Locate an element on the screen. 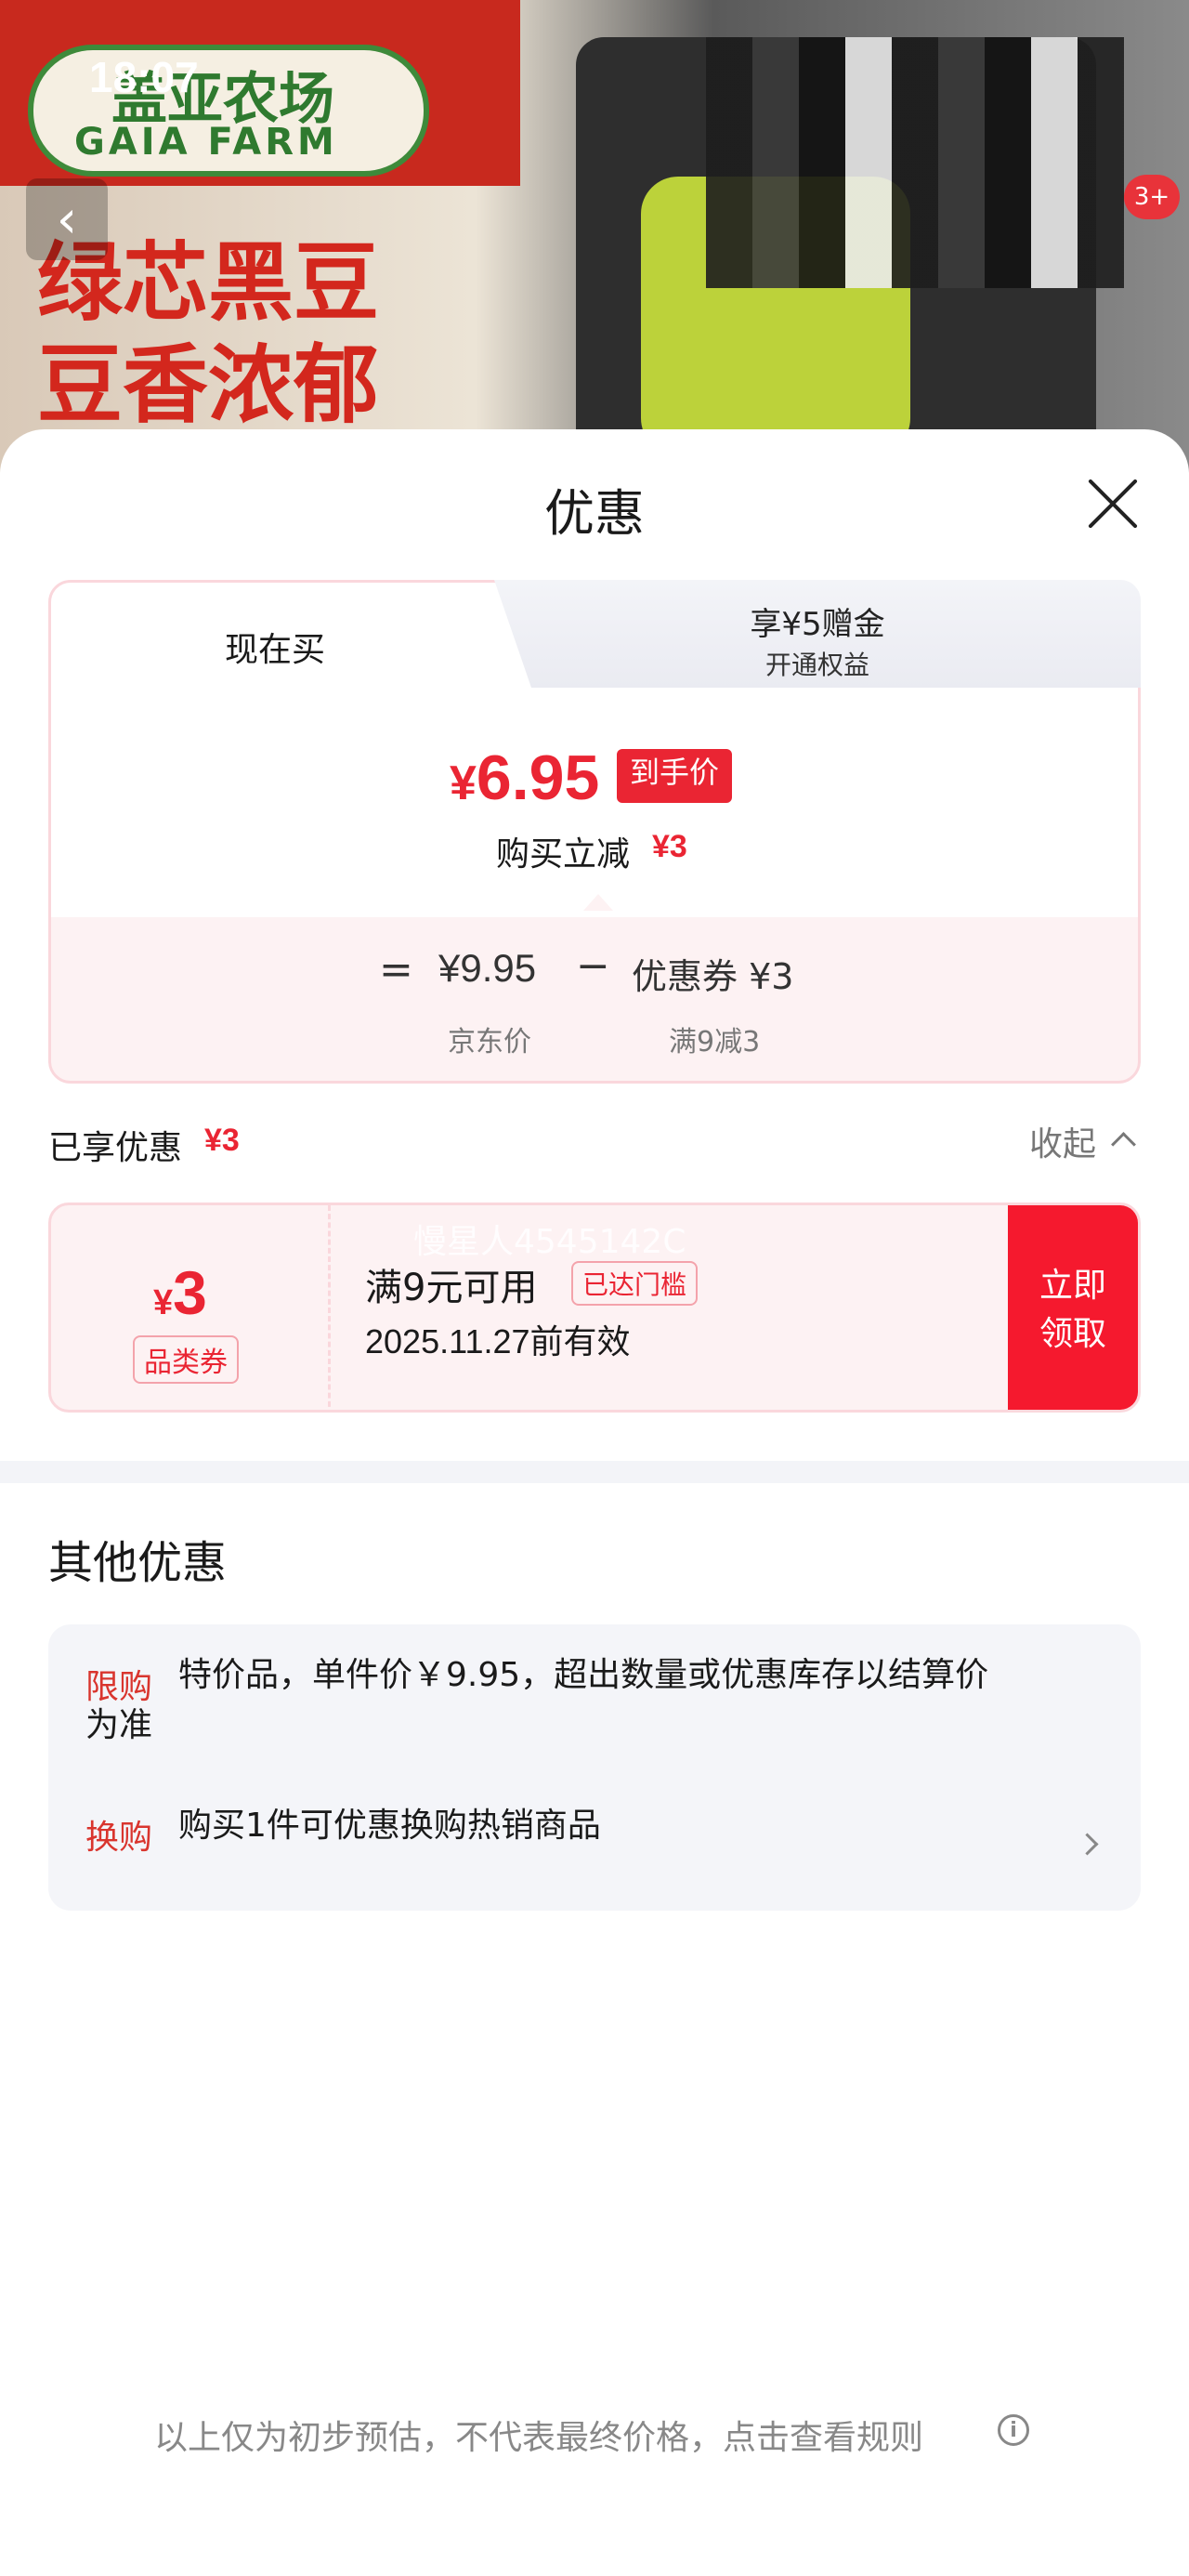 This screenshot has height=2576, width=1189. tab-membership: 享¥5赠金 开通权益 is located at coordinates (818, 640).